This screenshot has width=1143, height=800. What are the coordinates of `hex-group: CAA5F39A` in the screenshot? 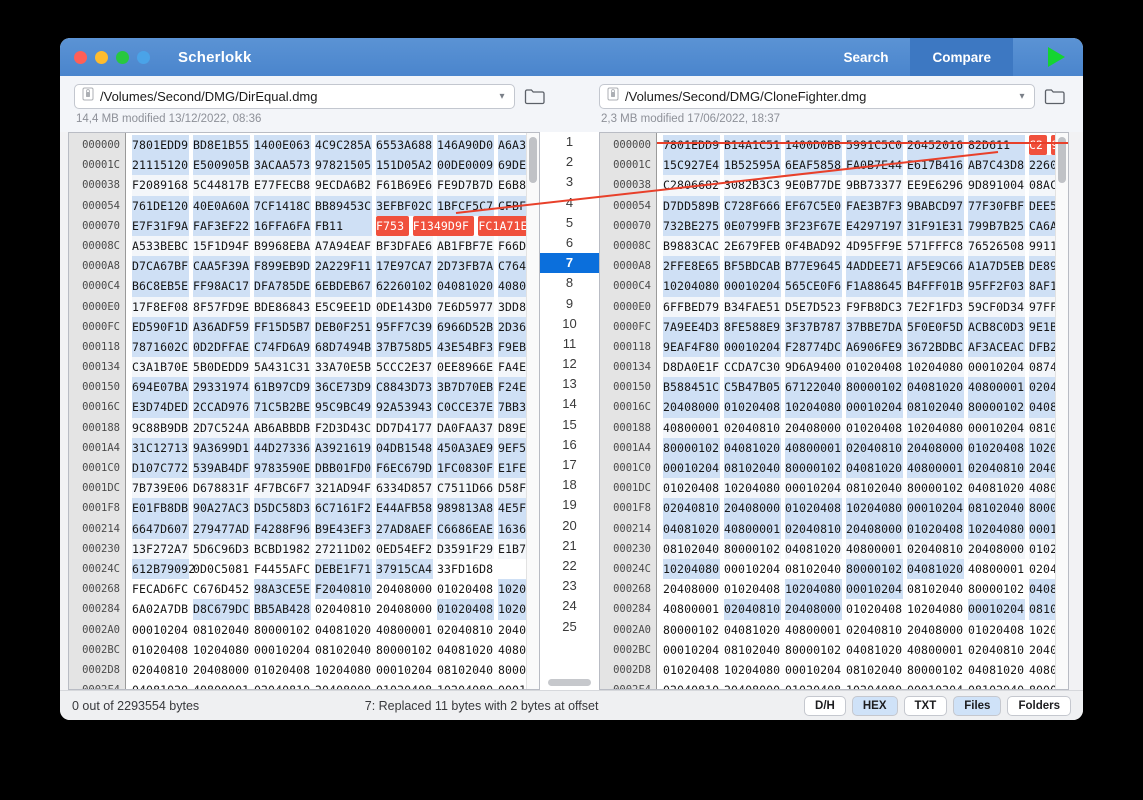 It's located at (221, 266).